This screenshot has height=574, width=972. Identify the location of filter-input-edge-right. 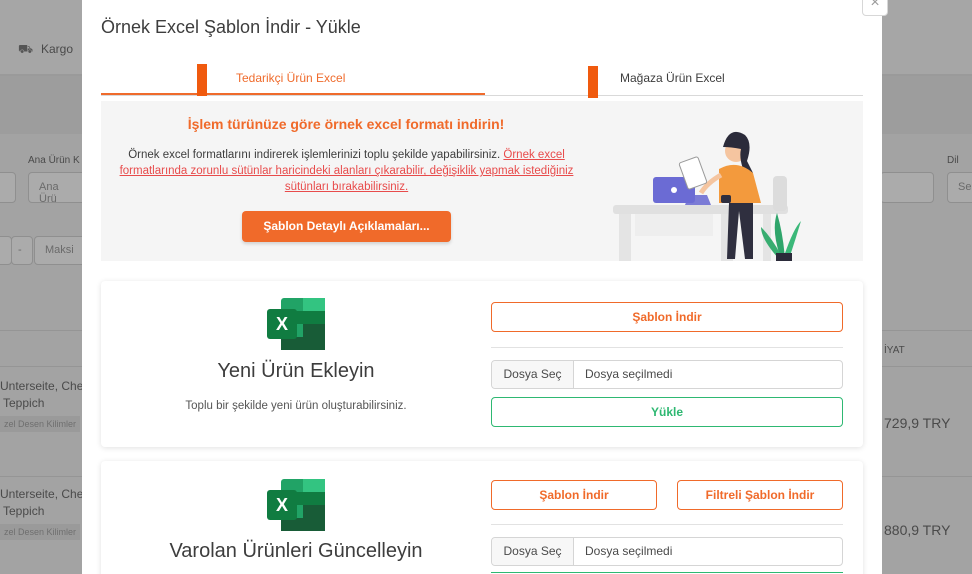
(907, 187).